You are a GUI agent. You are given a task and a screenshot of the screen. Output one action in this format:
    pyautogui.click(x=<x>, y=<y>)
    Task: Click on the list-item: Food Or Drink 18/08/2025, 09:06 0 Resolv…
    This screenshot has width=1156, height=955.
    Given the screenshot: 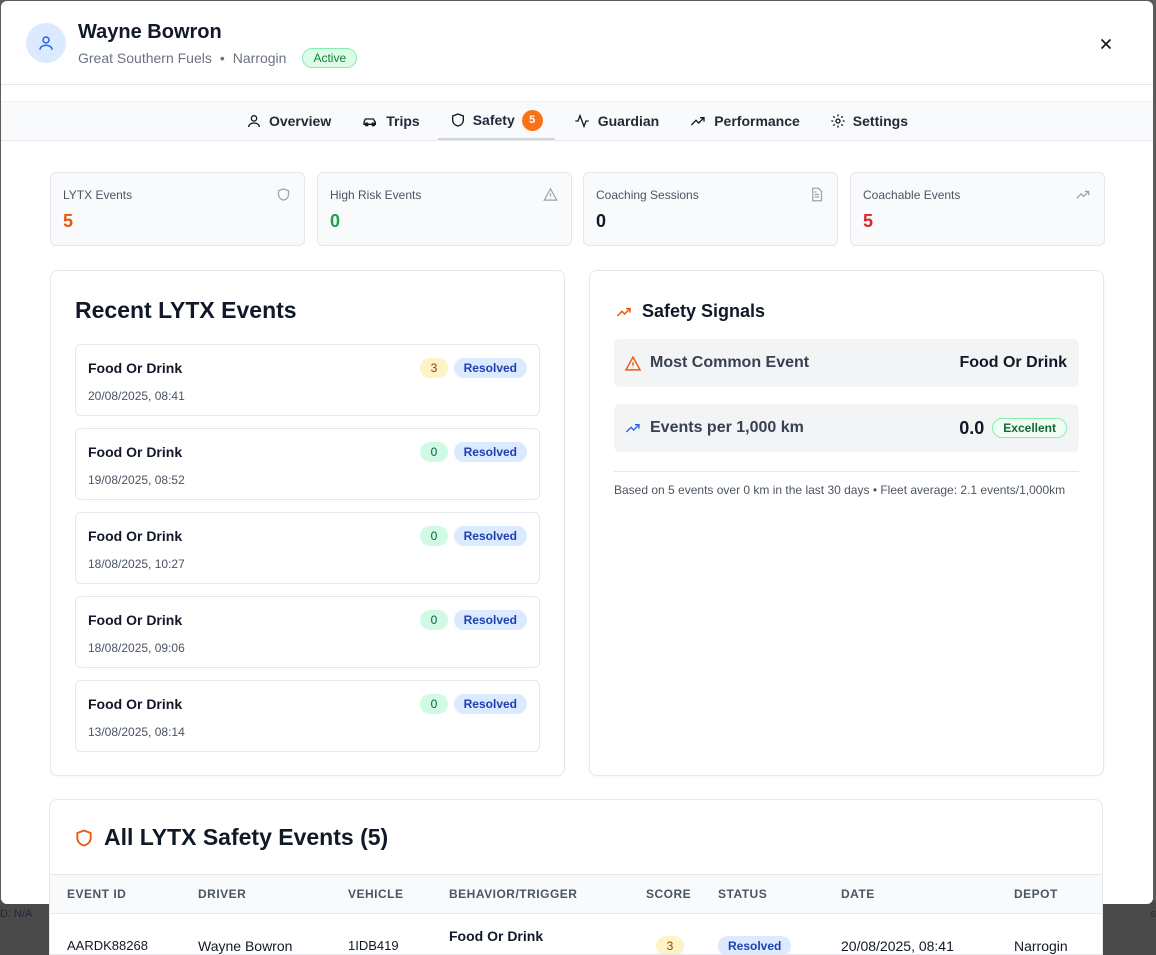 What is the action you would take?
    pyautogui.click(x=307, y=632)
    